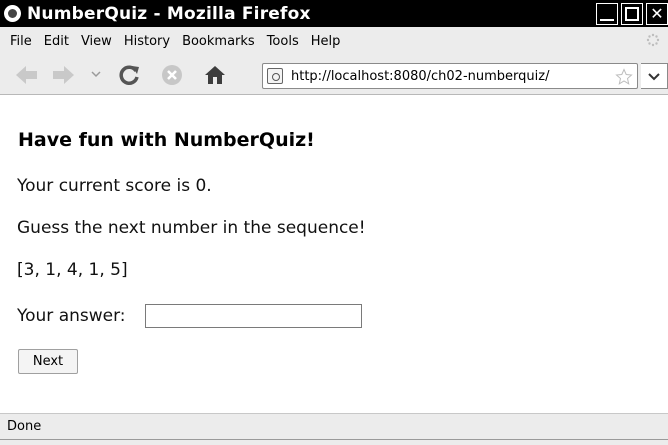  Describe the element at coordinates (24, 426) in the screenshot. I see `status-text: Done` at that location.